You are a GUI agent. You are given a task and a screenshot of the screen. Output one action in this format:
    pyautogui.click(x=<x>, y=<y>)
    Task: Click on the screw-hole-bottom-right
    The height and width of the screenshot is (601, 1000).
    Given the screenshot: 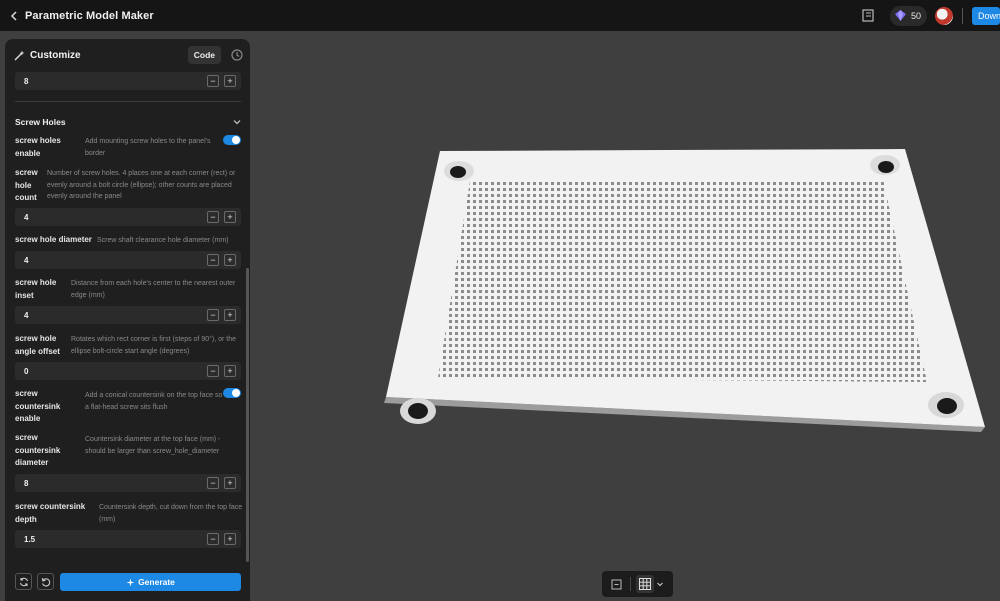 What is the action you would take?
    pyautogui.click(x=946, y=405)
    